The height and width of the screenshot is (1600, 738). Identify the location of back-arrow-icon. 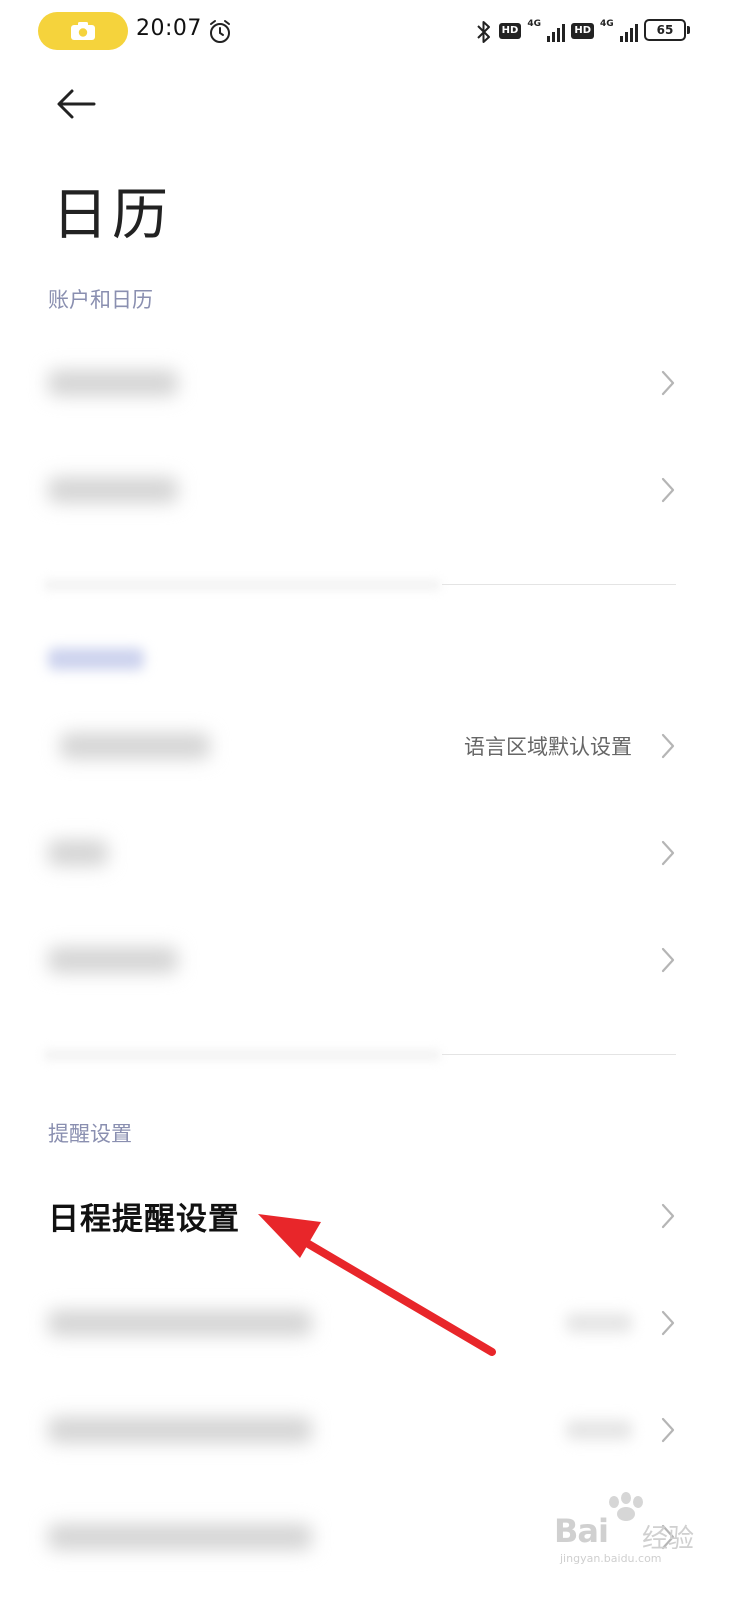
(76, 104).